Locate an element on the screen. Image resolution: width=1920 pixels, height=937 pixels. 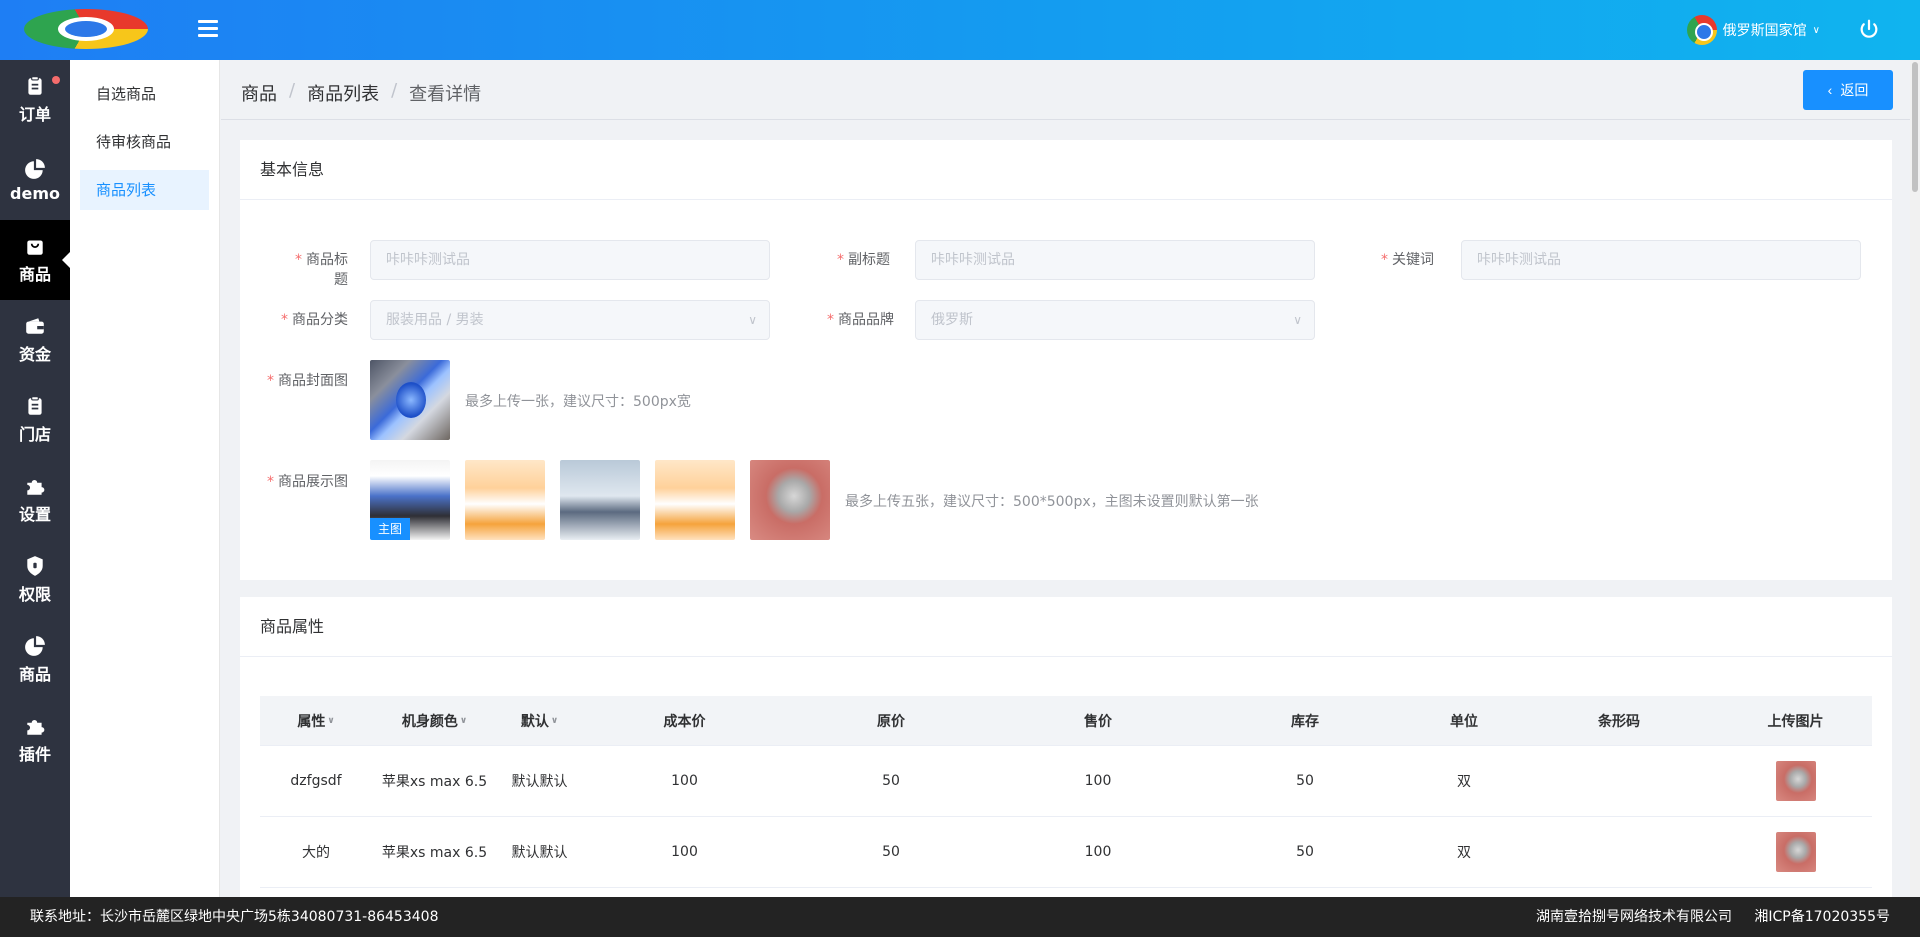
column-header: 默认 ∨ is located at coordinates (539, 720).